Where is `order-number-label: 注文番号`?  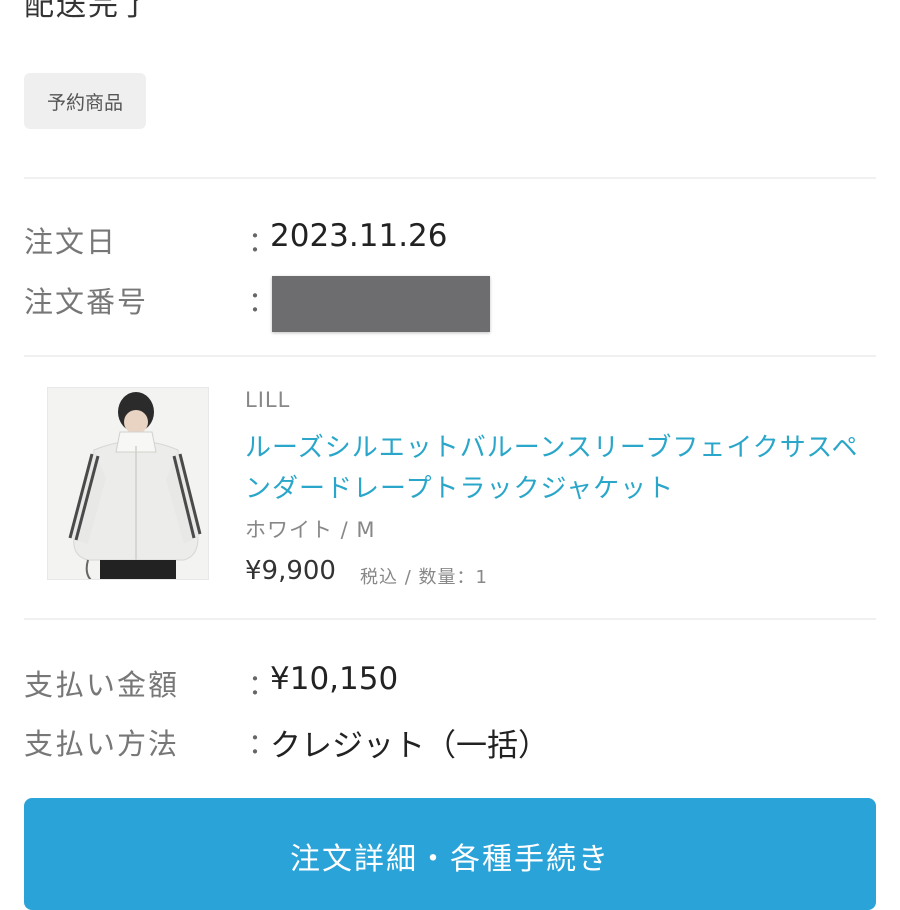
order-number-label: 注文番号 is located at coordinates (86, 302).